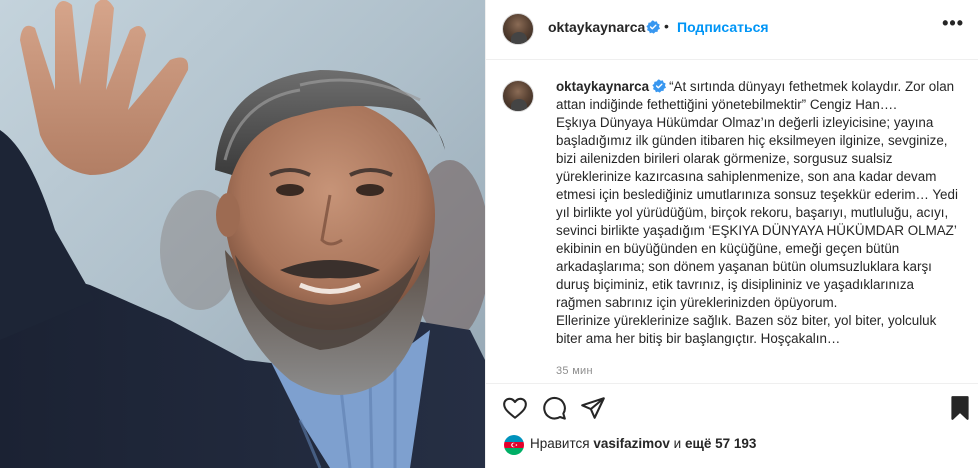 This screenshot has width=978, height=468. I want to click on heart-icon, so click(515, 408).